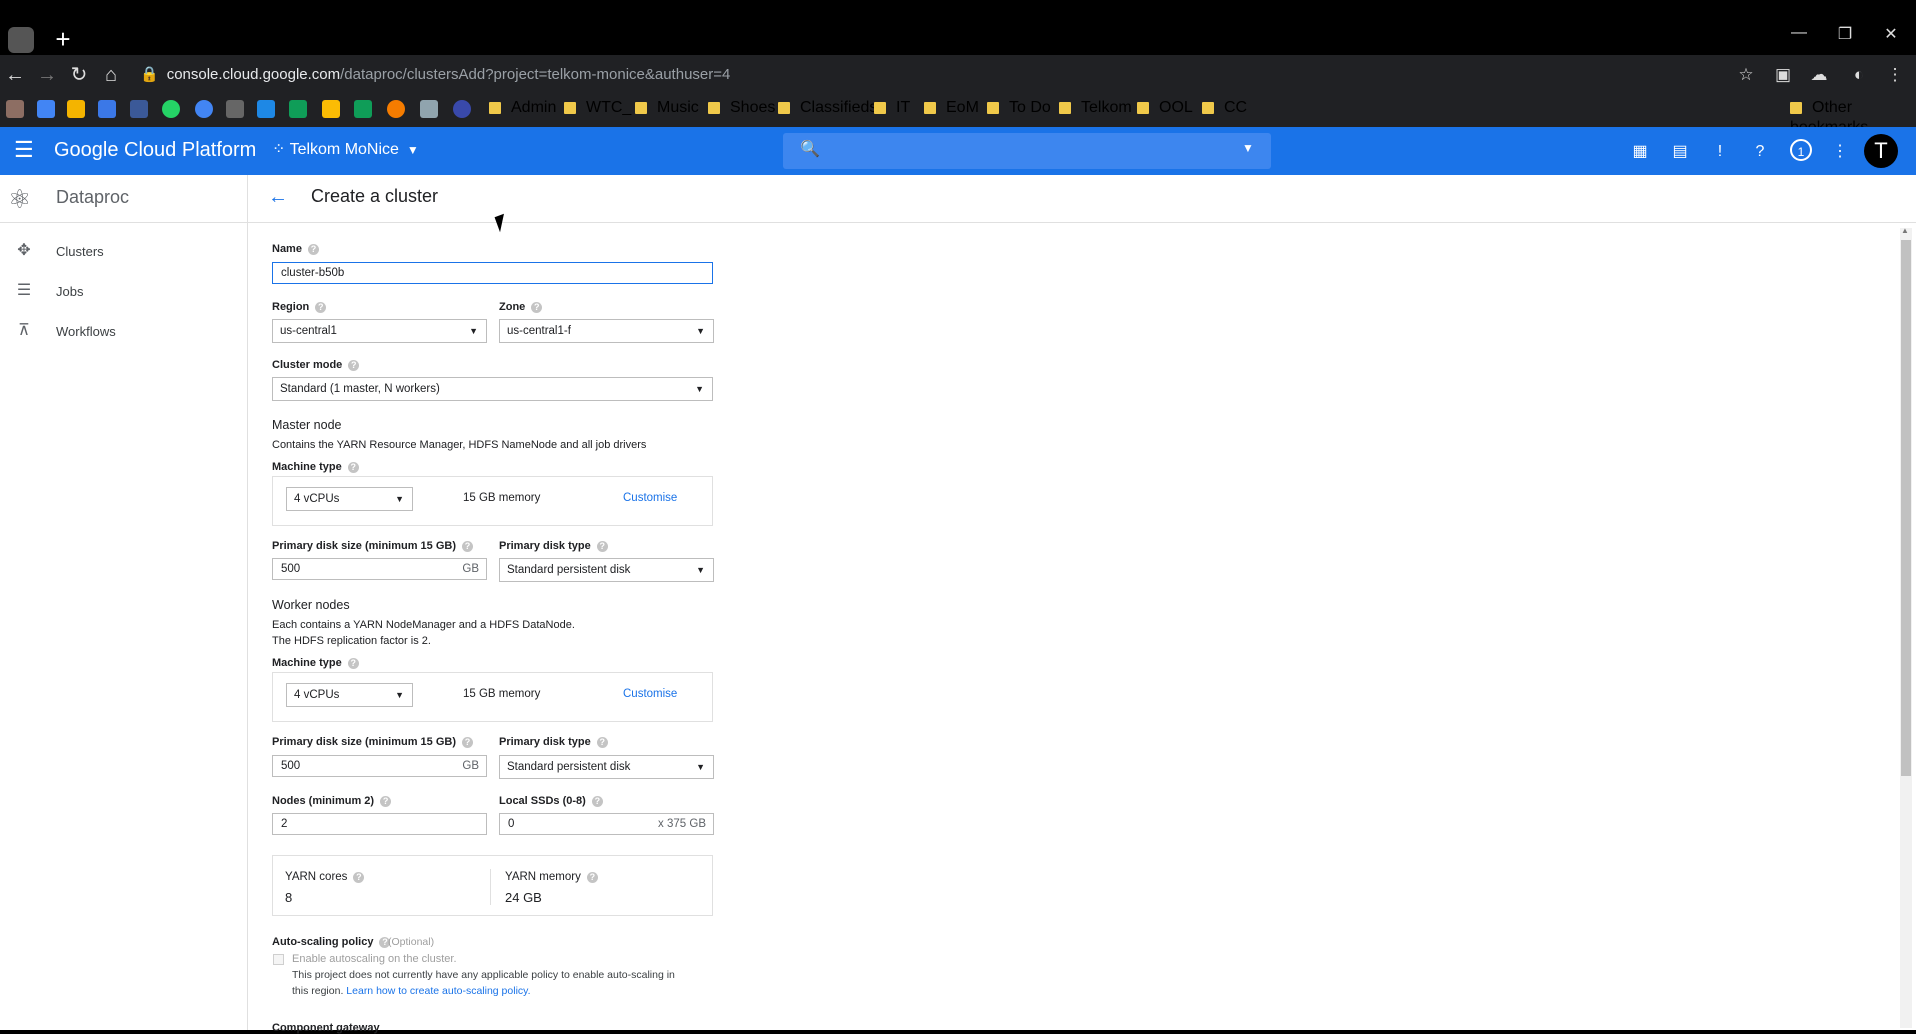  What do you see at coordinates (266, 109) in the screenshot?
I see `bookmark-s-icon` at bounding box center [266, 109].